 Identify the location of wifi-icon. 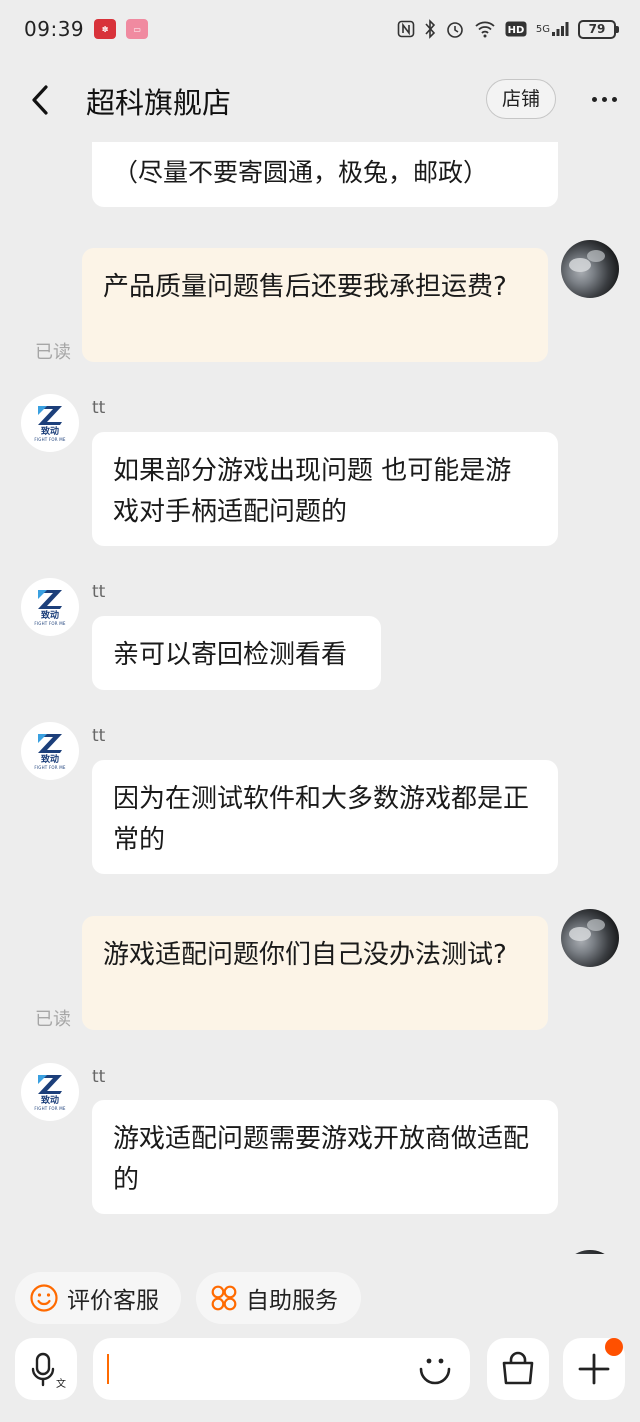
(485, 29).